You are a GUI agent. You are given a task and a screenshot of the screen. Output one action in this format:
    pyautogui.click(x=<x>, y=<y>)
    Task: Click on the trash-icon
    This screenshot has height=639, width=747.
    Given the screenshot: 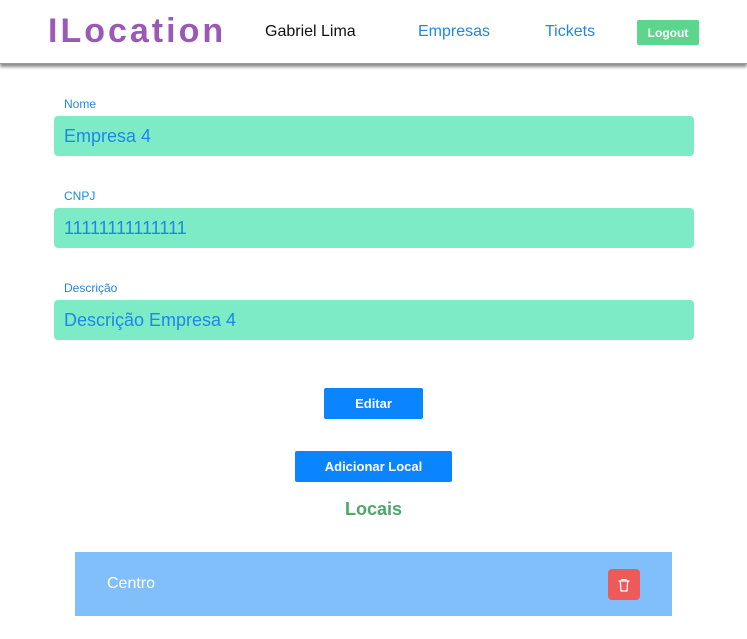 What is the action you would take?
    pyautogui.click(x=624, y=585)
    